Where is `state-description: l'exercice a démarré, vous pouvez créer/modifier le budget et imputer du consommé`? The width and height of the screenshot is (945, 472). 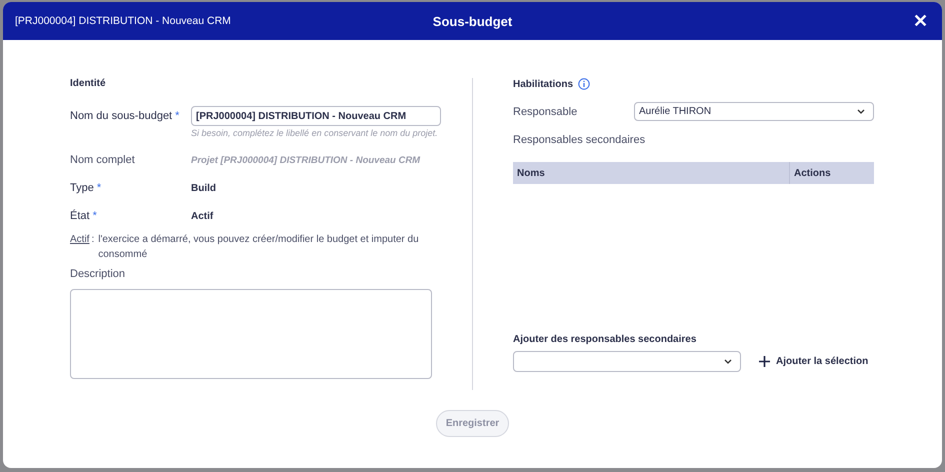 state-description: l'exercice a démarré, vous pouvez créer/modifier le budget et imputer du consommé is located at coordinates (259, 247).